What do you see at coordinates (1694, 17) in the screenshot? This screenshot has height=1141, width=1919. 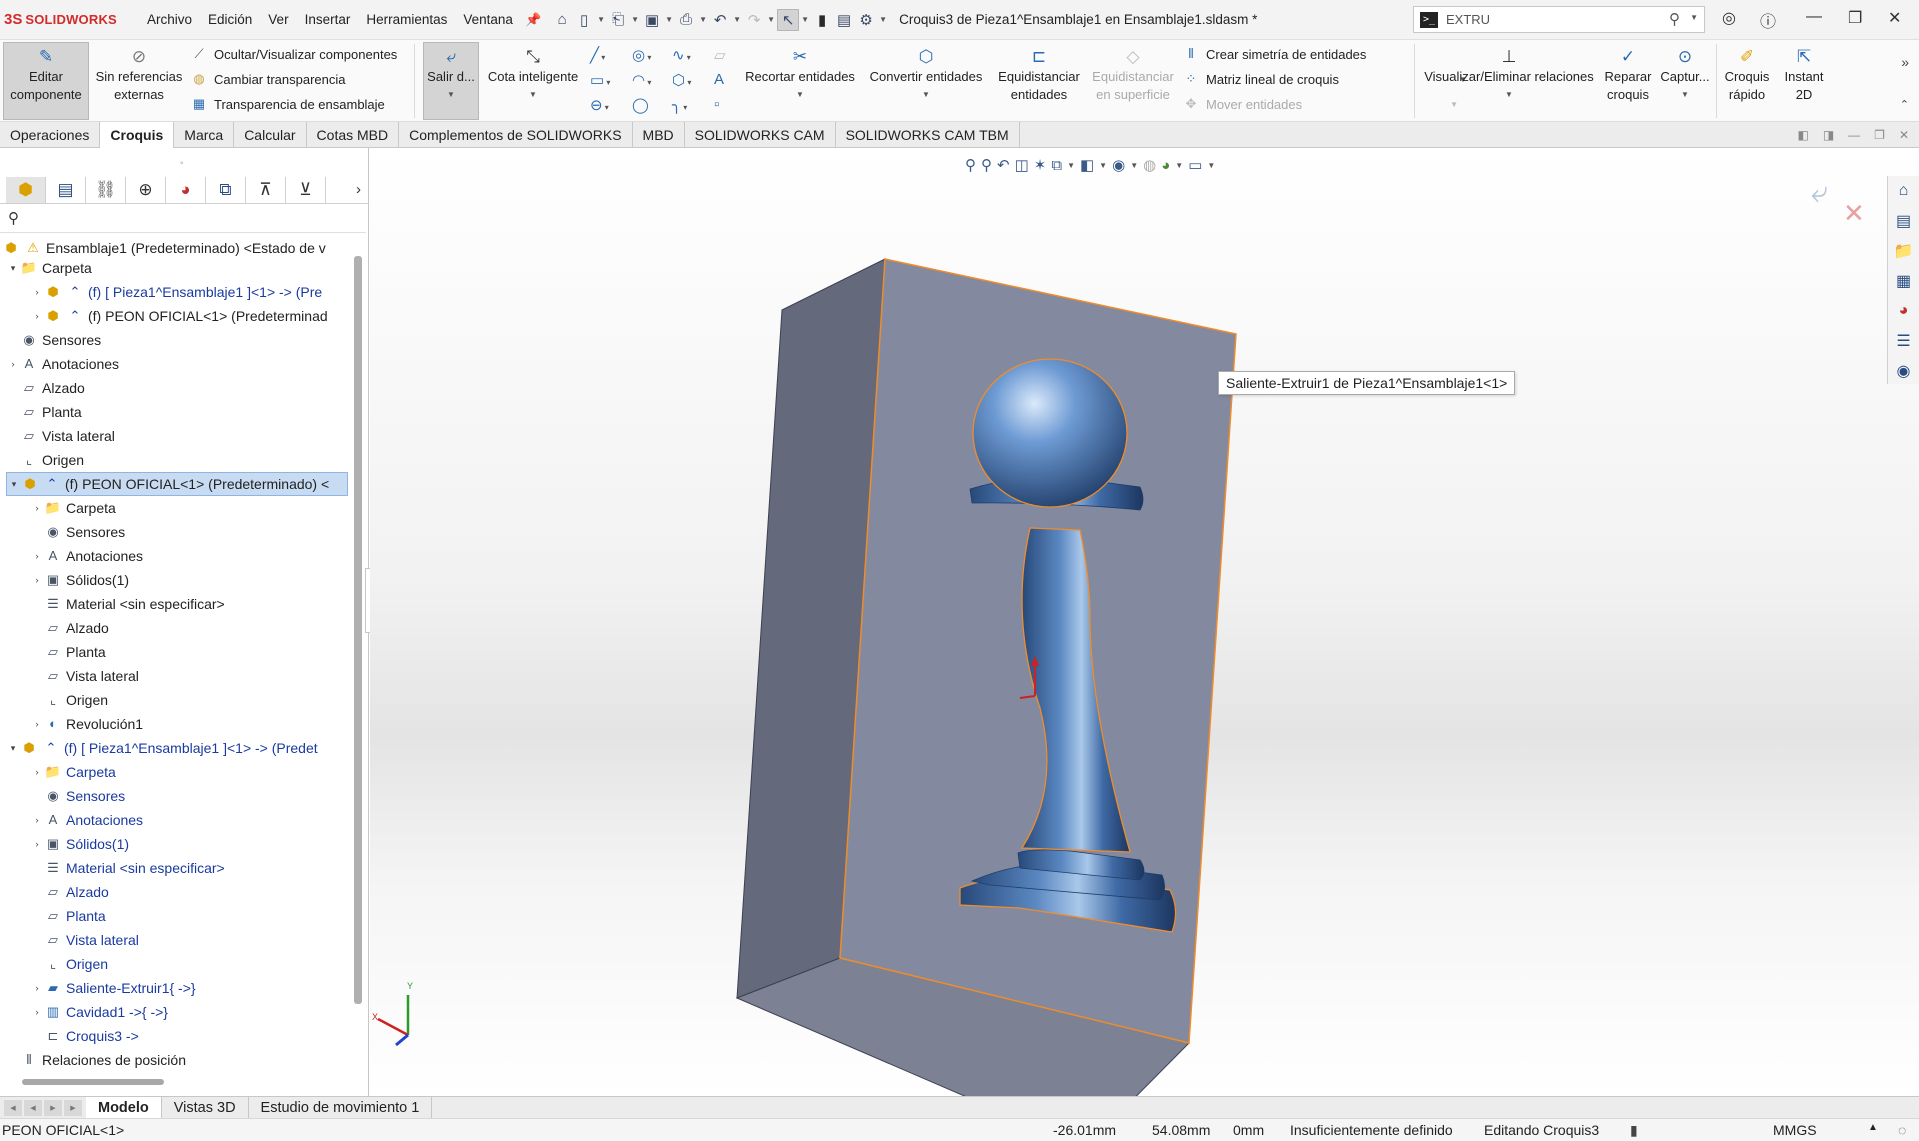 I see `search-dropdown-icon: ▼` at bounding box center [1694, 17].